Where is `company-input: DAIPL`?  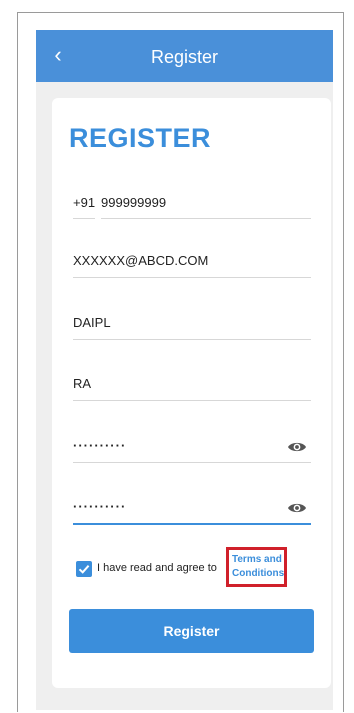
company-input: DAIPL is located at coordinates (192, 324).